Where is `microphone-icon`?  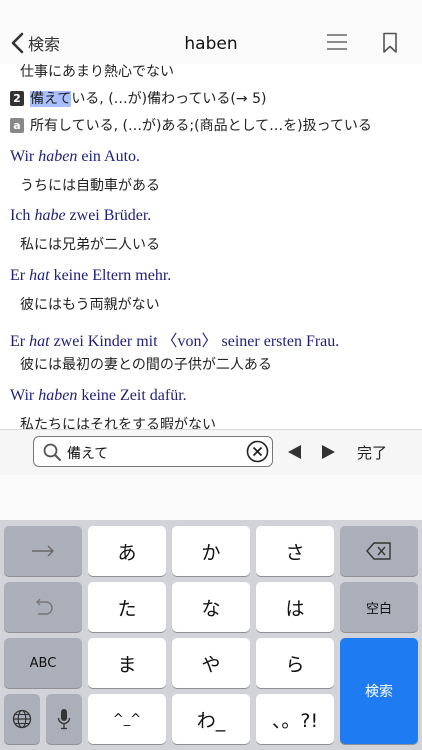 microphone-icon is located at coordinates (64, 719).